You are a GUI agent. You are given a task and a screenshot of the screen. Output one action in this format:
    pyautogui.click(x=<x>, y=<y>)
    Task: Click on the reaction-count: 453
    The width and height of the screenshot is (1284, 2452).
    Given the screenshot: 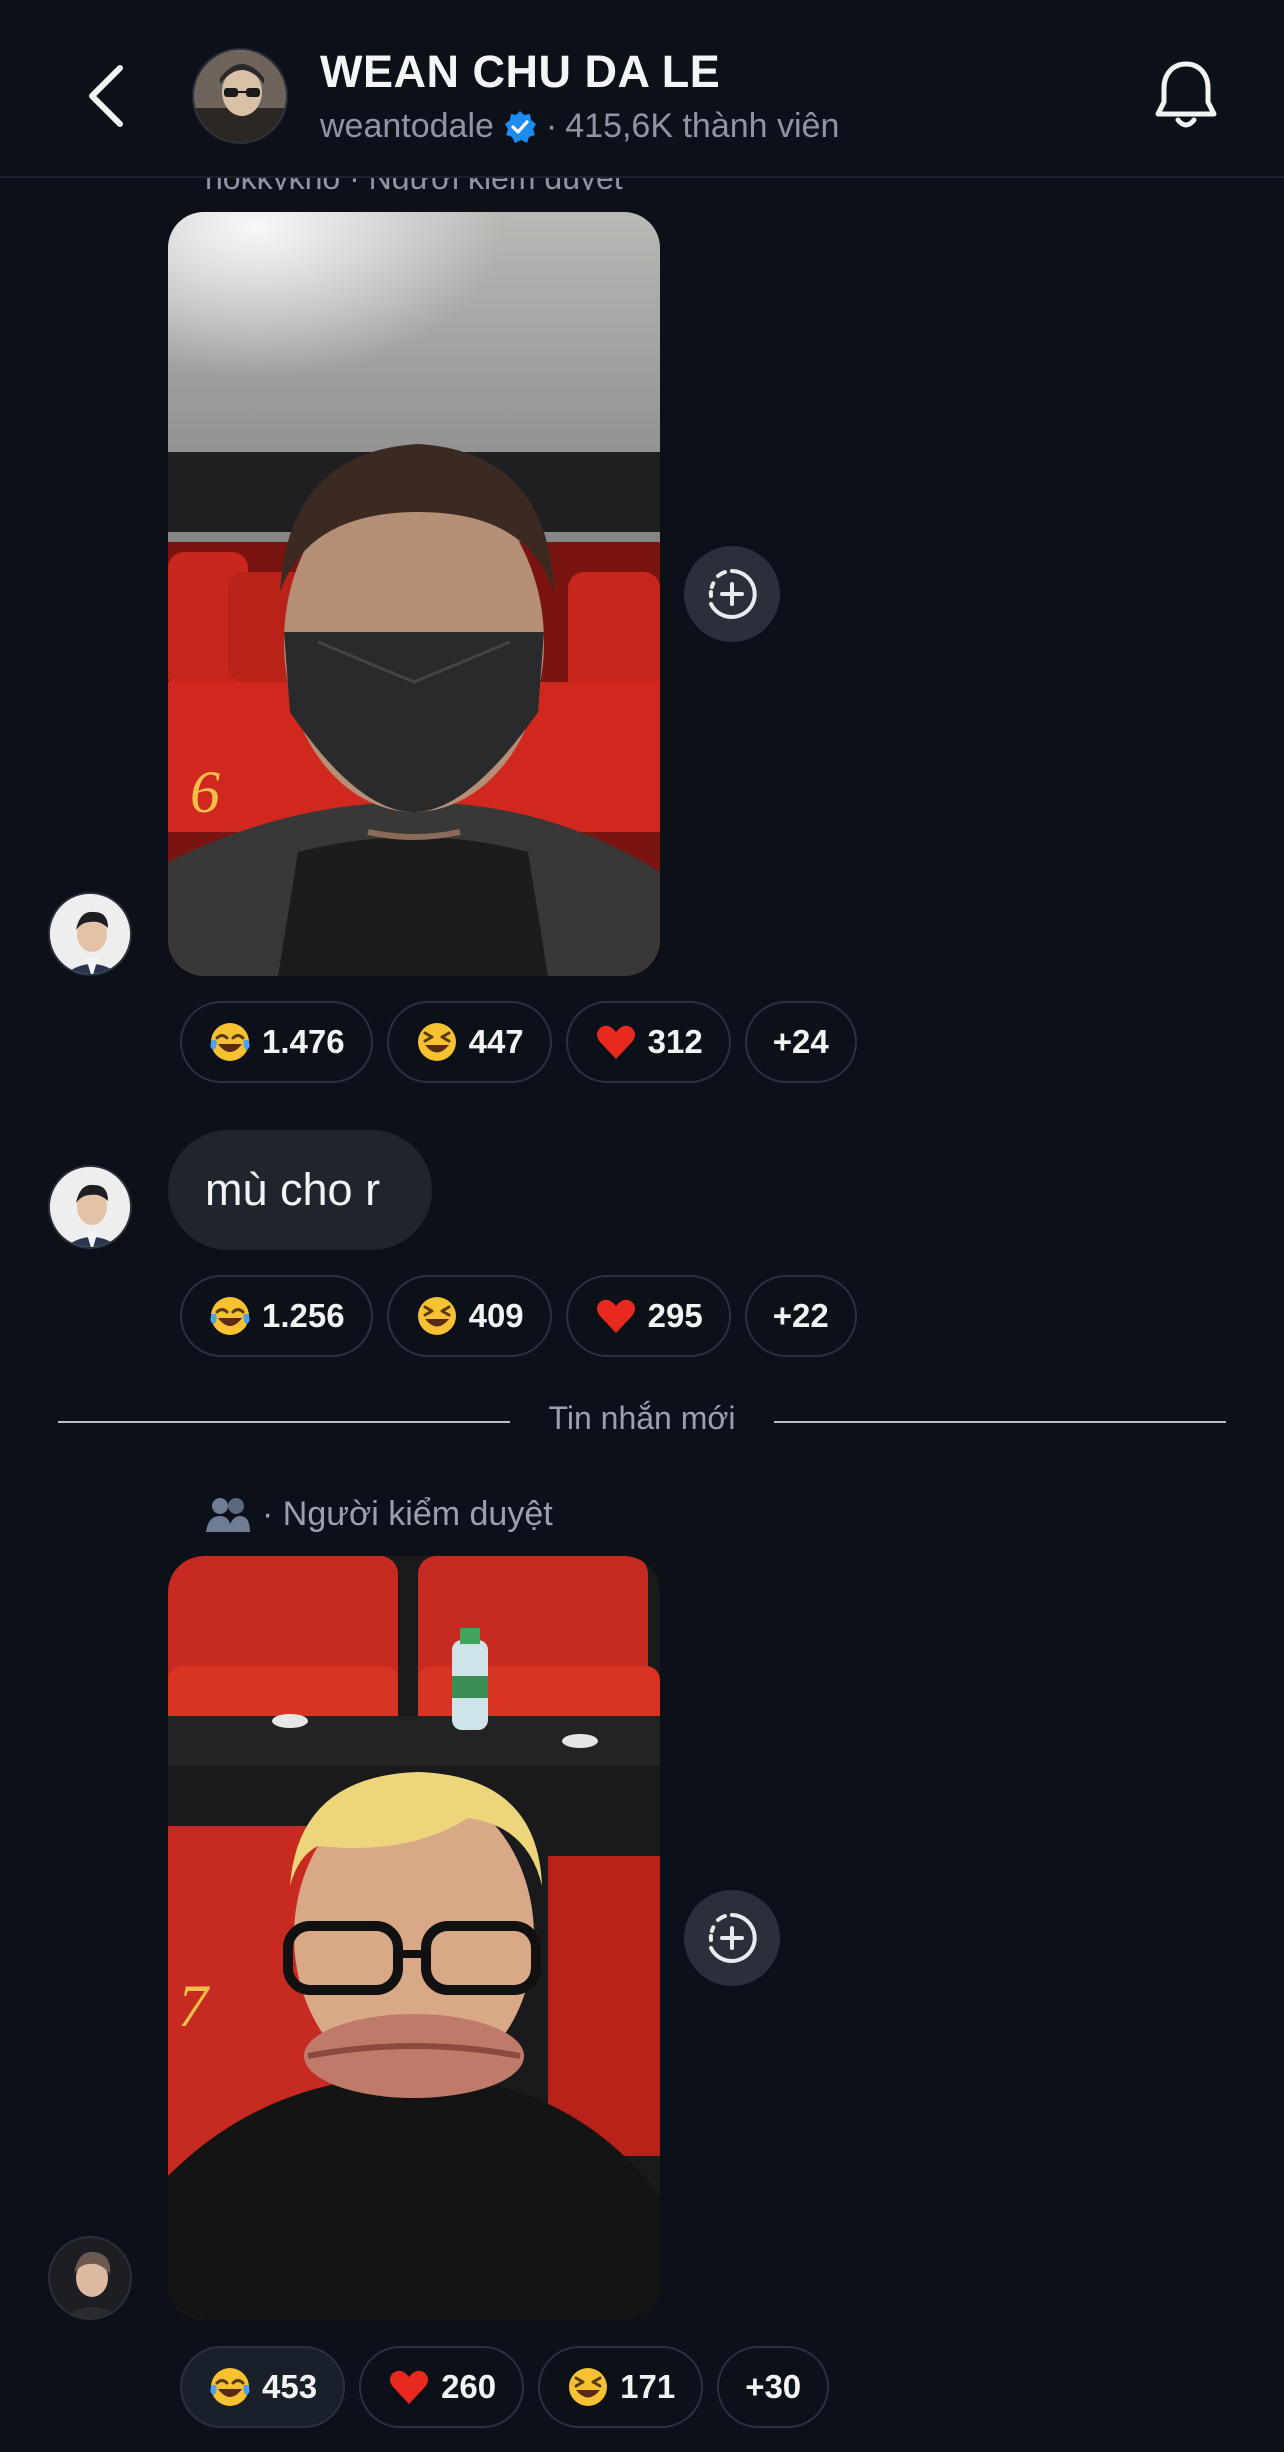 What is the action you would take?
    pyautogui.click(x=290, y=2386)
    